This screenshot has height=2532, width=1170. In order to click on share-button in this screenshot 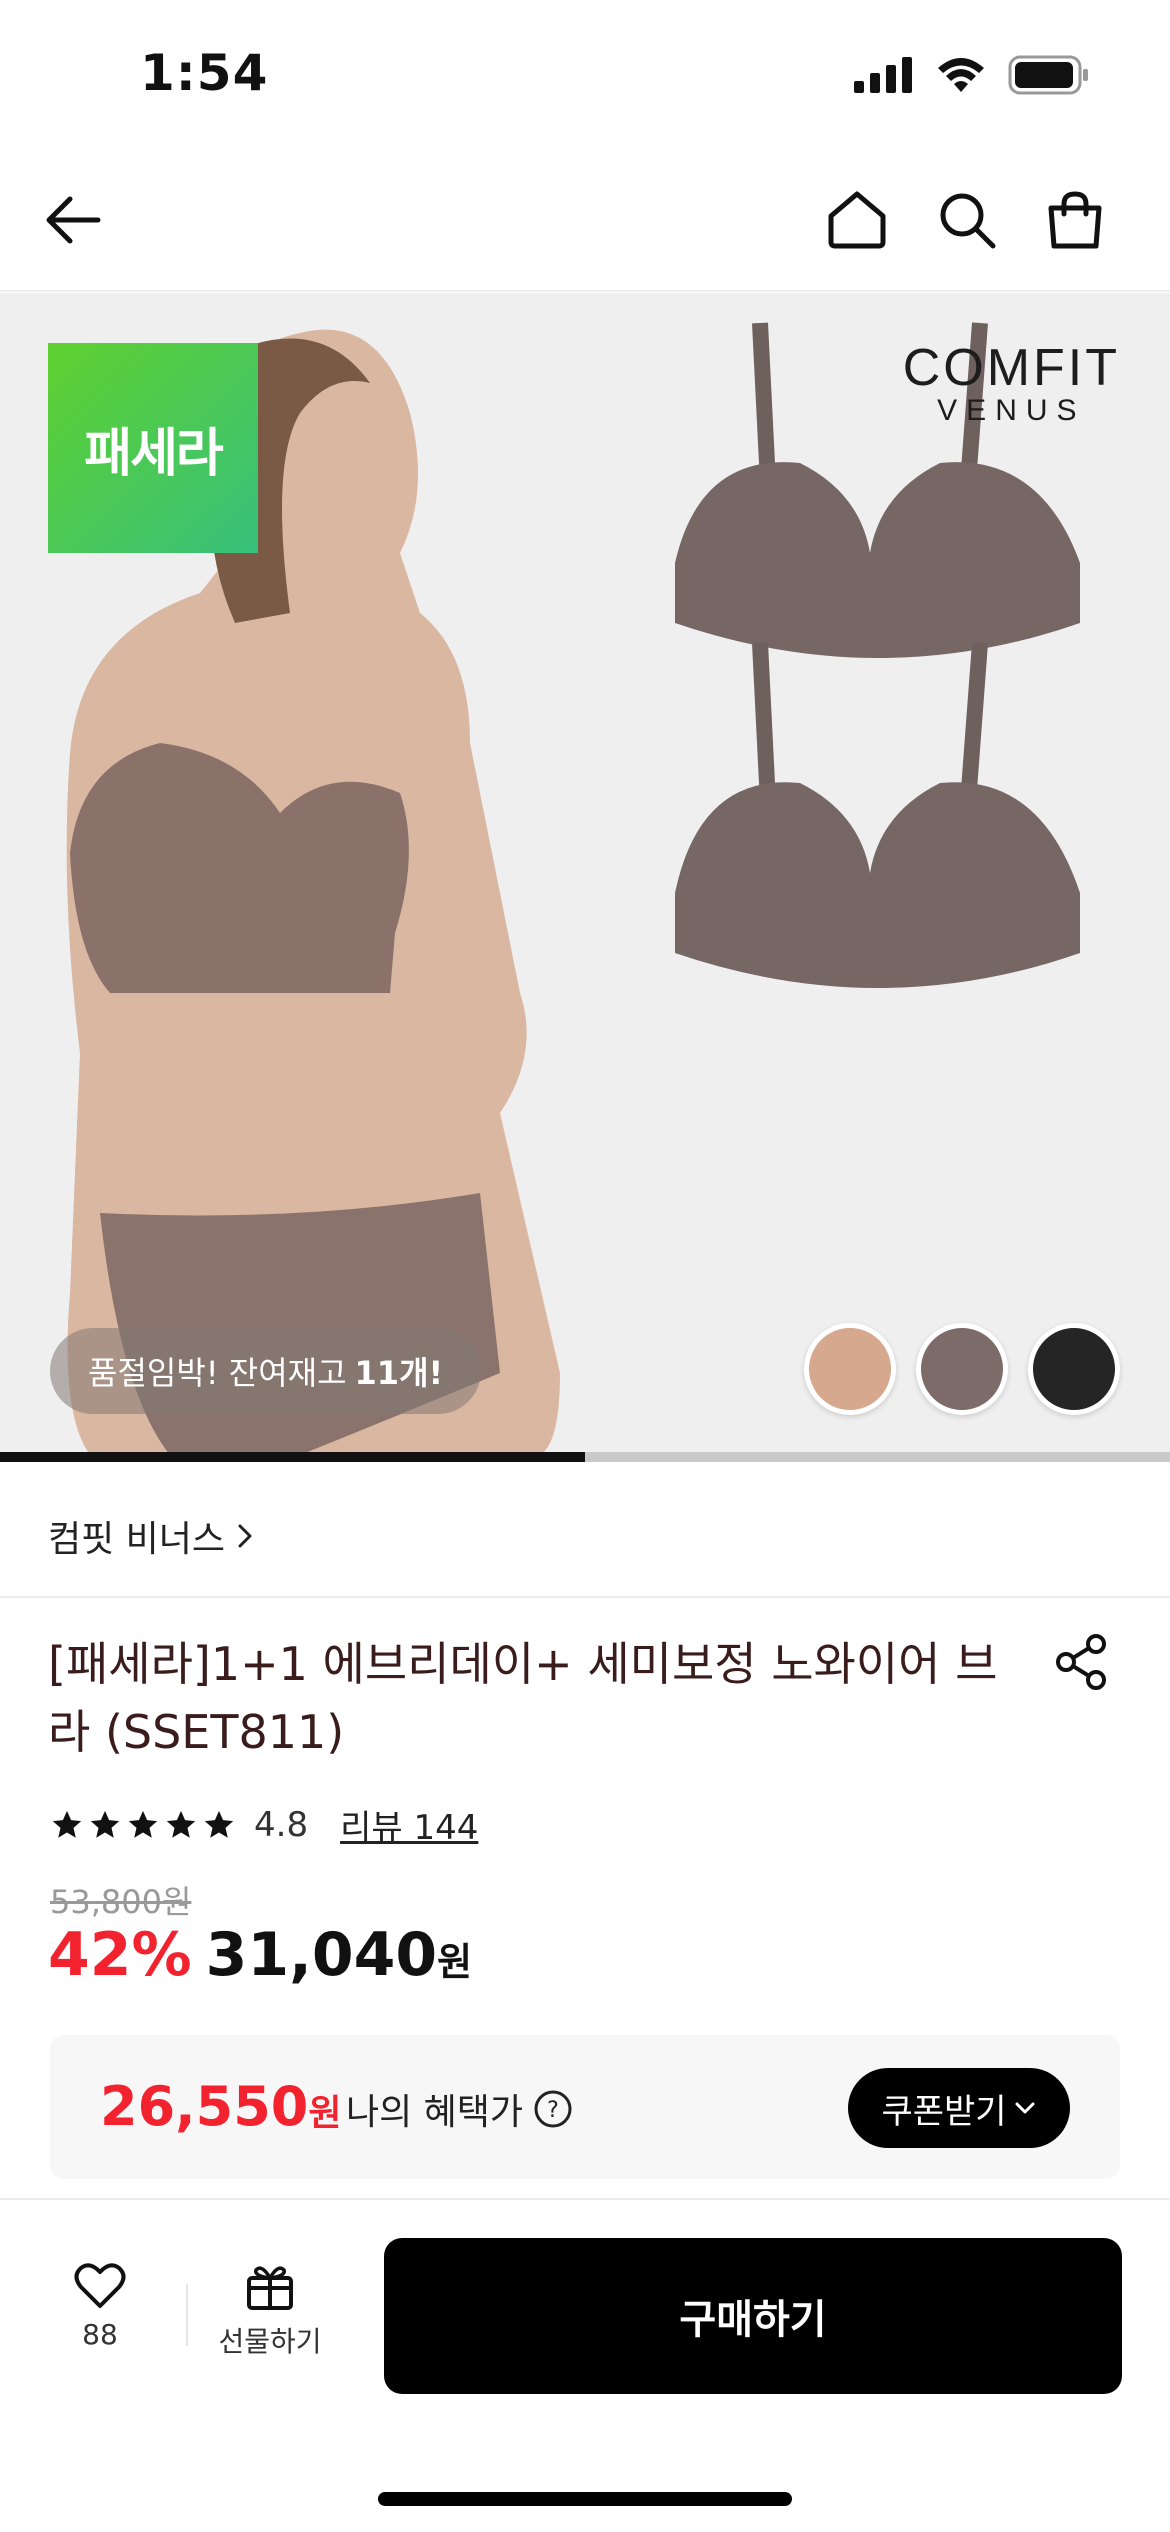, I will do `click(1082, 1662)`.